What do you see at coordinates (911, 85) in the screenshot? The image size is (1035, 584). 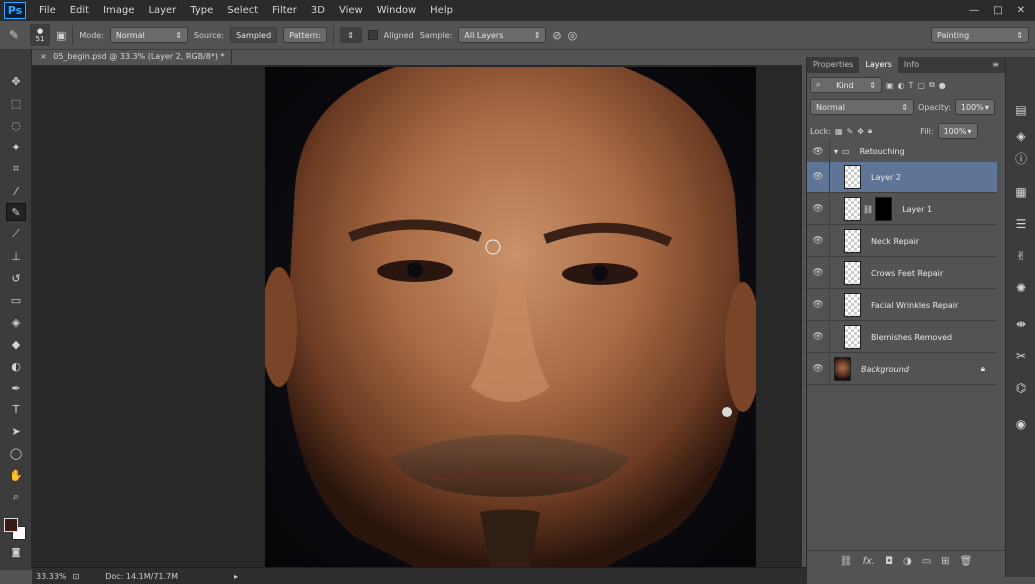 I see `filter-type-icon: T` at bounding box center [911, 85].